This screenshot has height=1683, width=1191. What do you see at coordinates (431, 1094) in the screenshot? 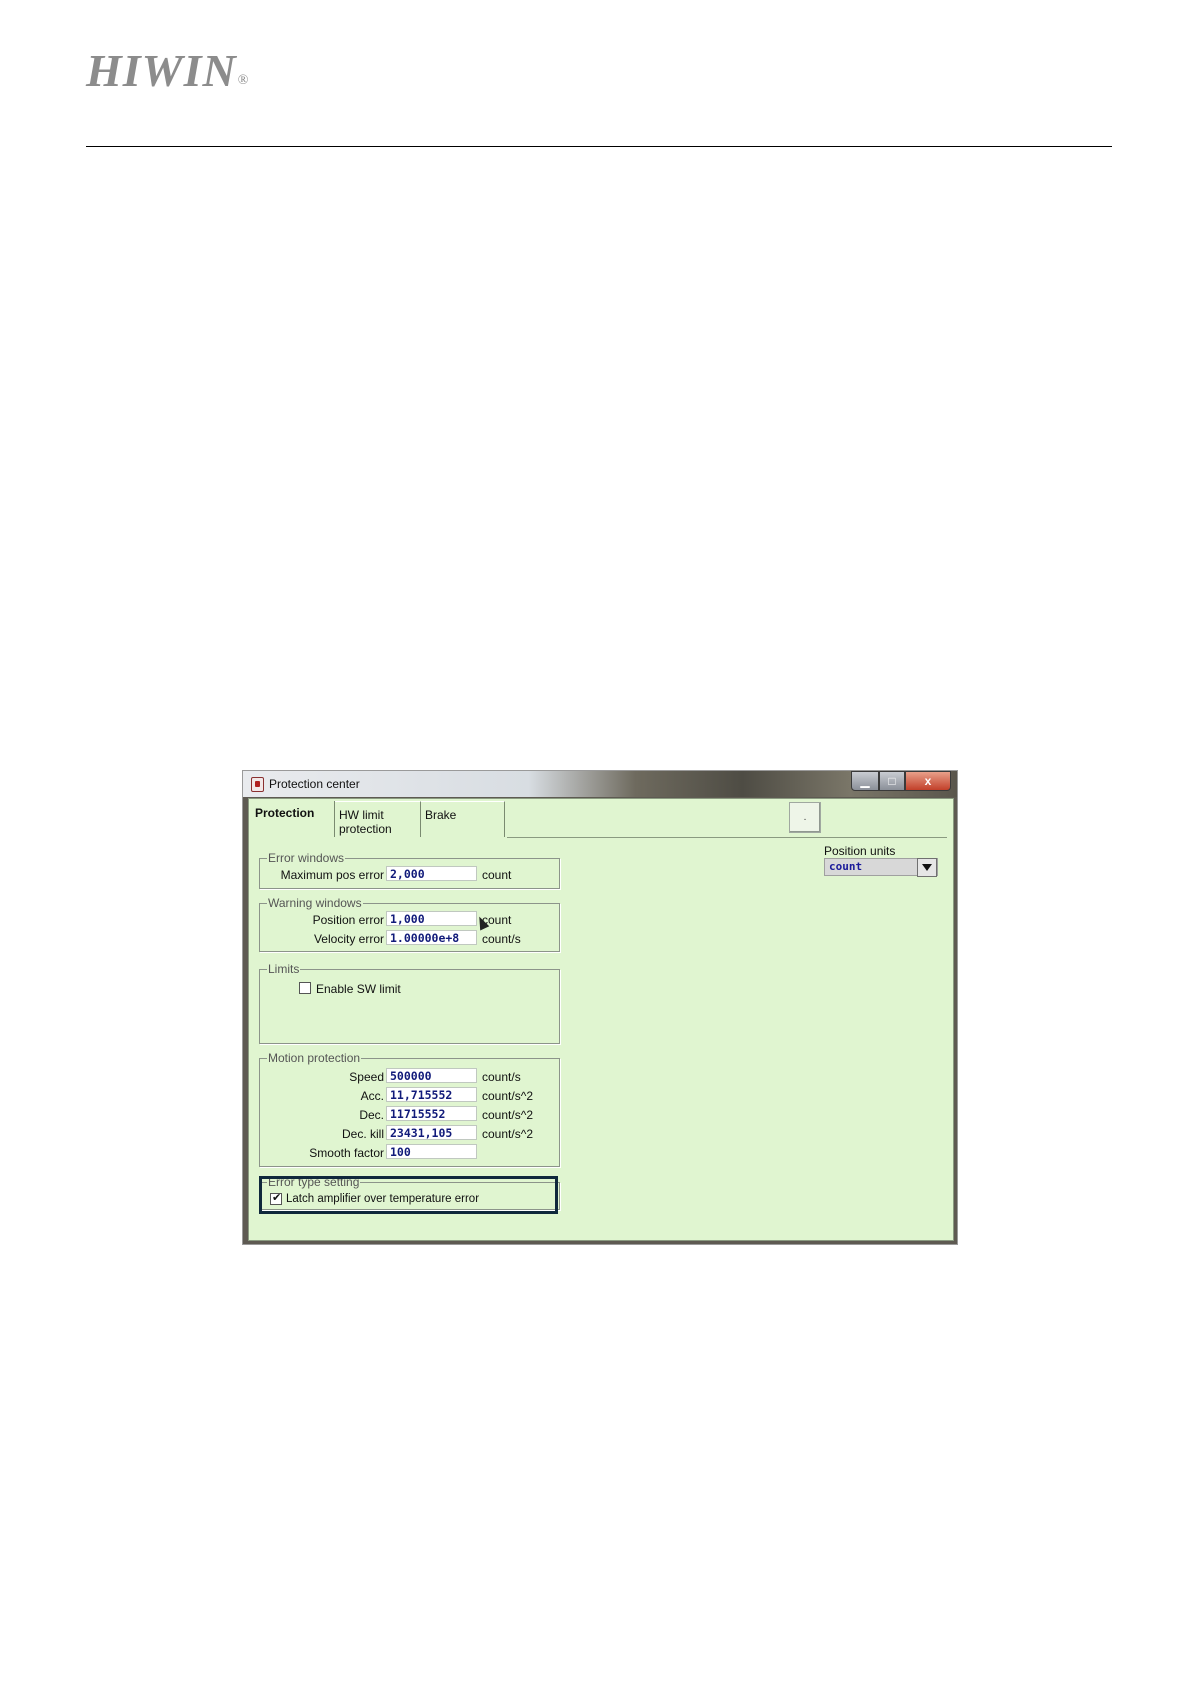
I see `acc-input: 11,715552` at bounding box center [431, 1094].